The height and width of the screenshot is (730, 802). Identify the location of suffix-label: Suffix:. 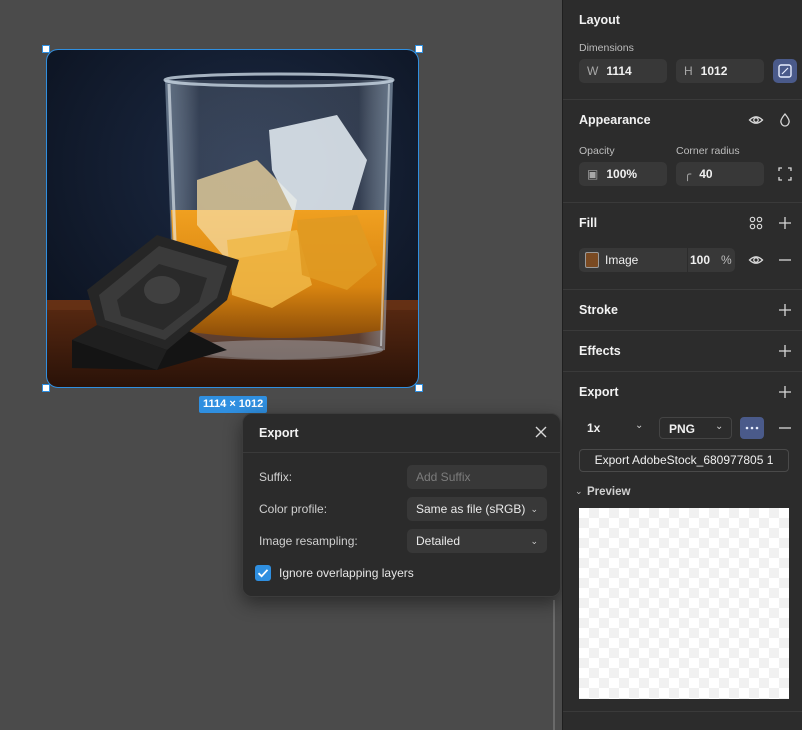
(276, 477).